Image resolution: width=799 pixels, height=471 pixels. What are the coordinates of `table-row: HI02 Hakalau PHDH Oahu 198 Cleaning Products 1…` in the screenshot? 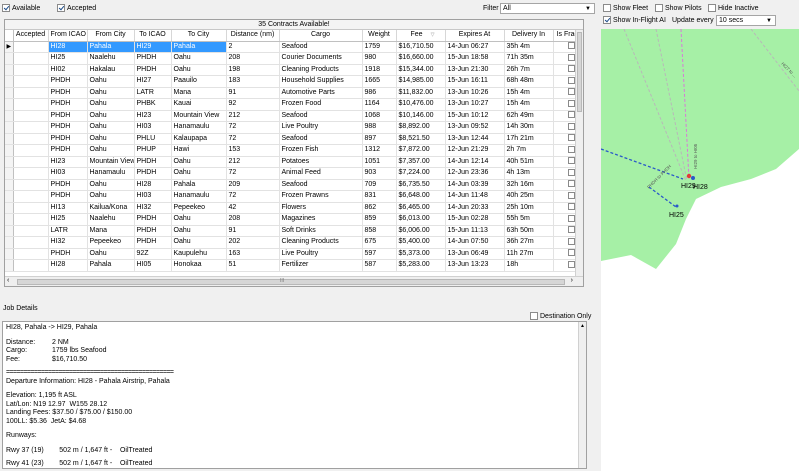 It's located at (294, 70).